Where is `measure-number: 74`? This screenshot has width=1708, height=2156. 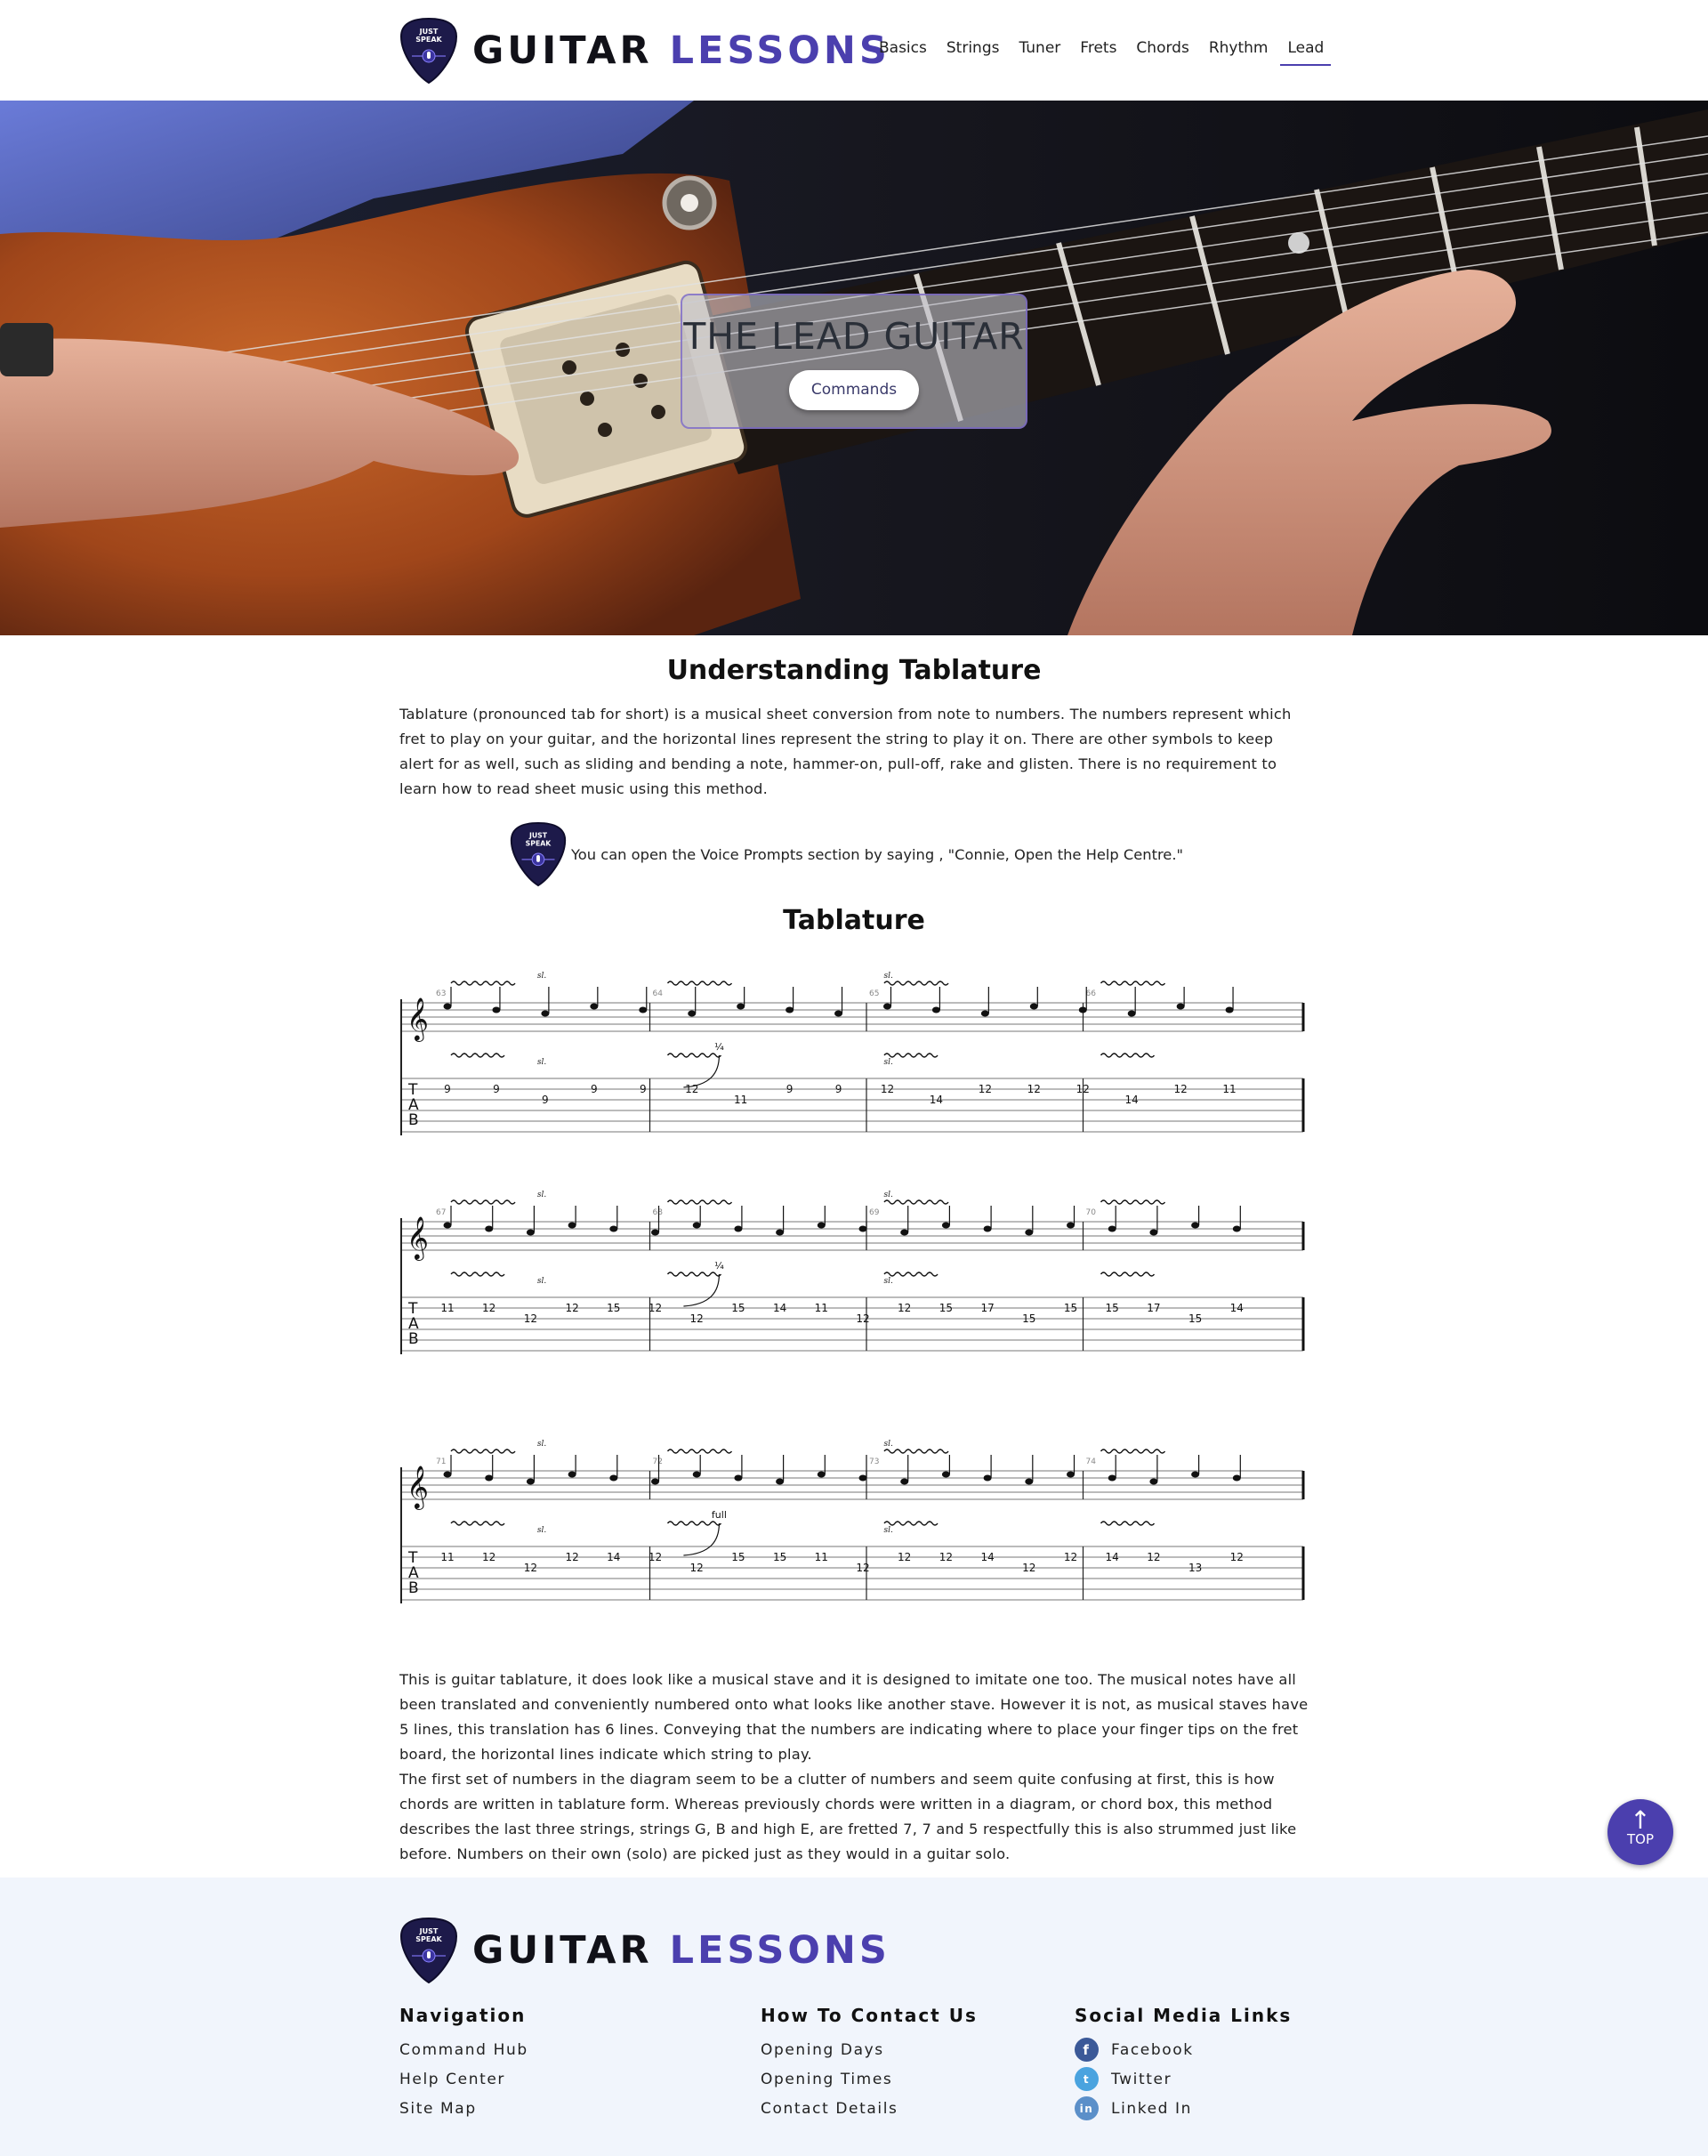 measure-number: 74 is located at coordinates (1091, 1462).